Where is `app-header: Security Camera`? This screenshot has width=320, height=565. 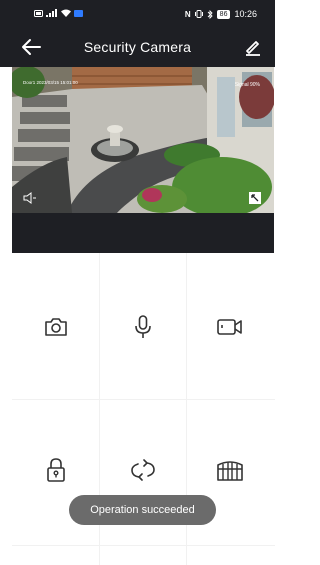 app-header: Security Camera is located at coordinates (137, 47).